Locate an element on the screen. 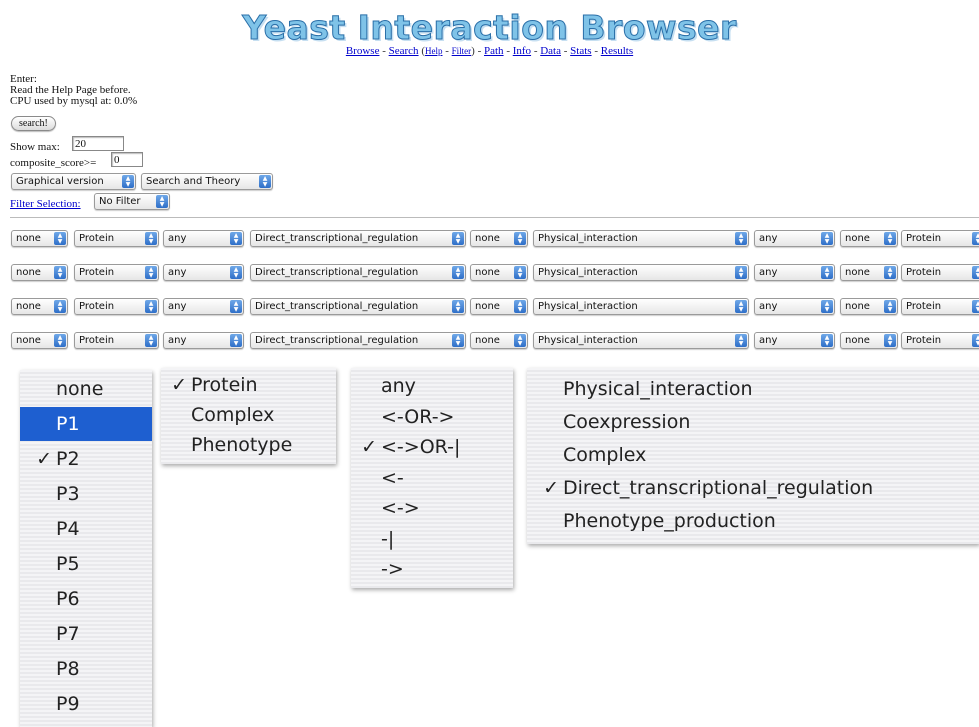  pair-dropdown-menu-item: none is located at coordinates (86, 389).